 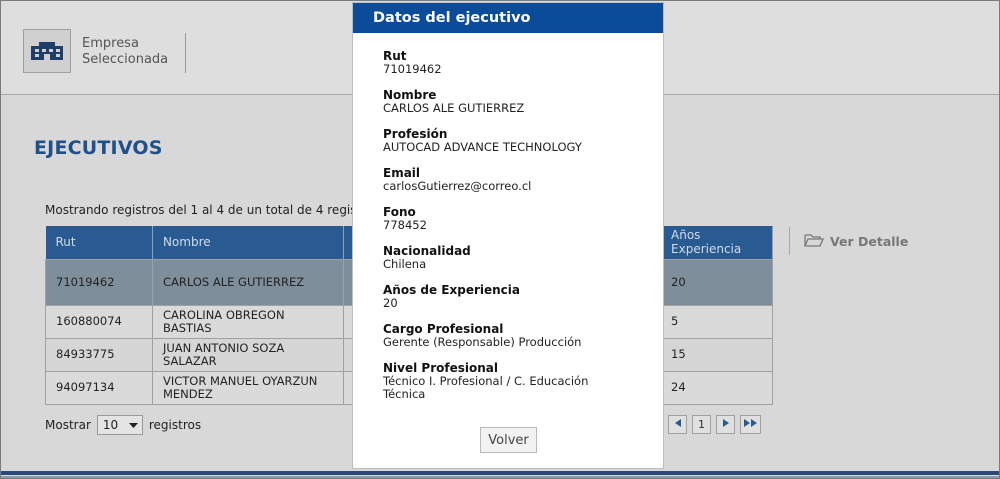 What do you see at coordinates (412, 69) in the screenshot?
I see `field-value: 71019462` at bounding box center [412, 69].